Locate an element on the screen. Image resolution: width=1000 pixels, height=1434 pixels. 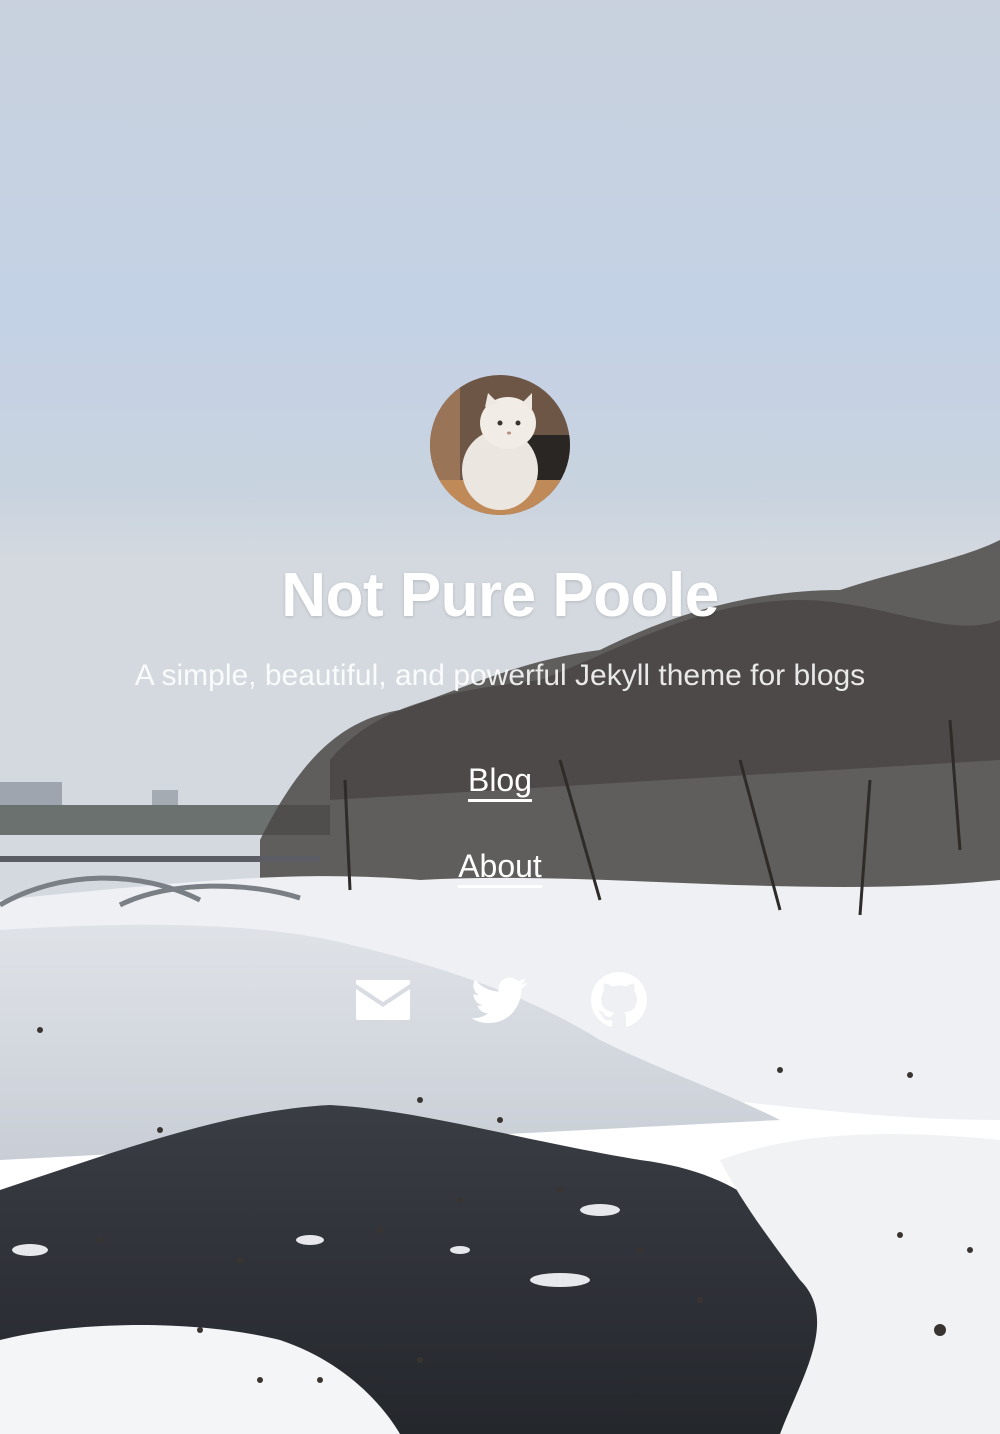
nav-item-blog: Blog is located at coordinates (500, 781).